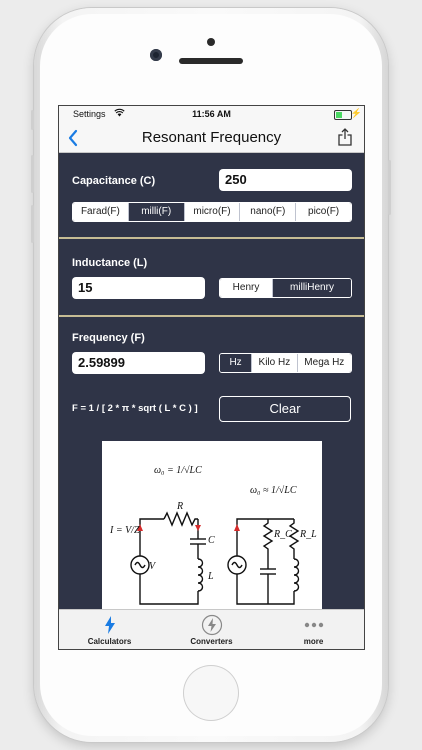  I want to click on tab-converters: Converters, so click(211, 629).